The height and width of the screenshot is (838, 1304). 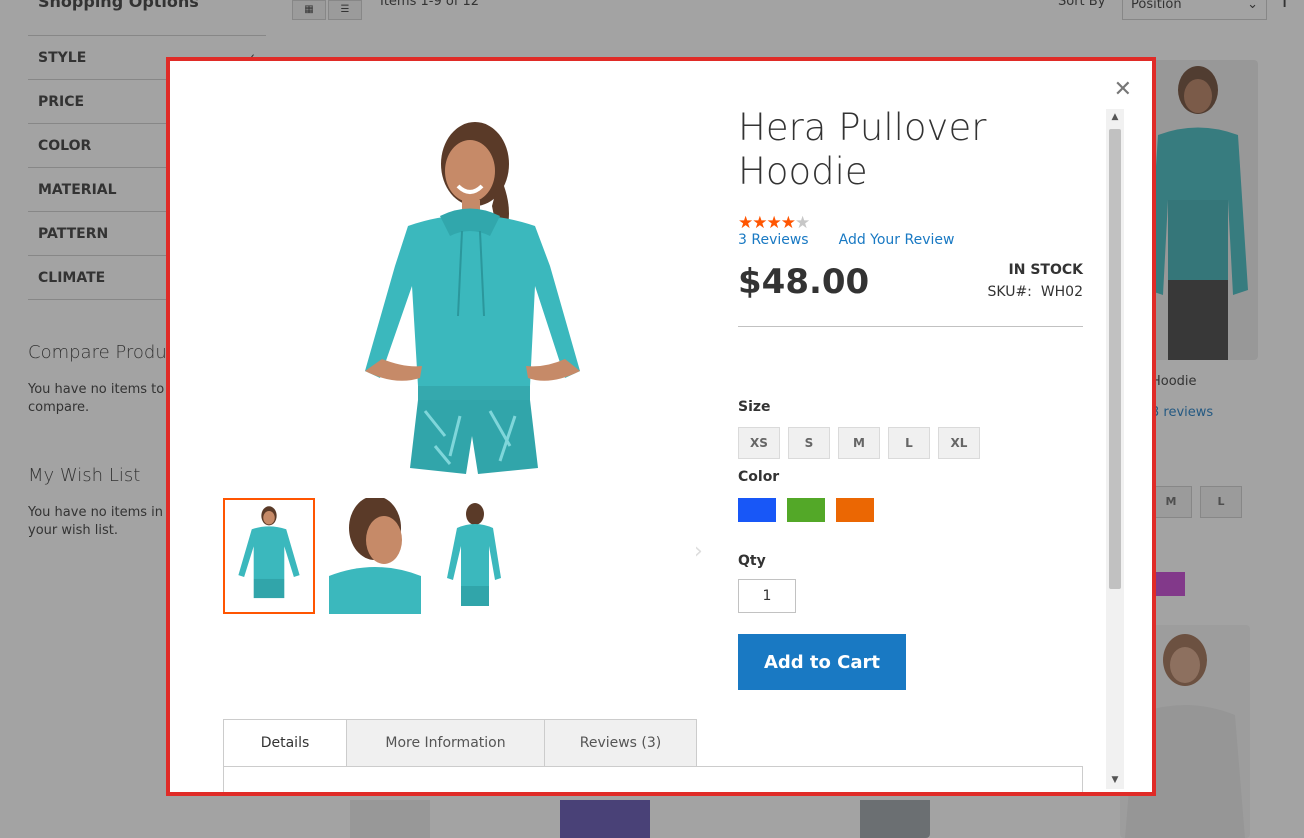 I want to click on tab-details: Details, so click(x=285, y=743).